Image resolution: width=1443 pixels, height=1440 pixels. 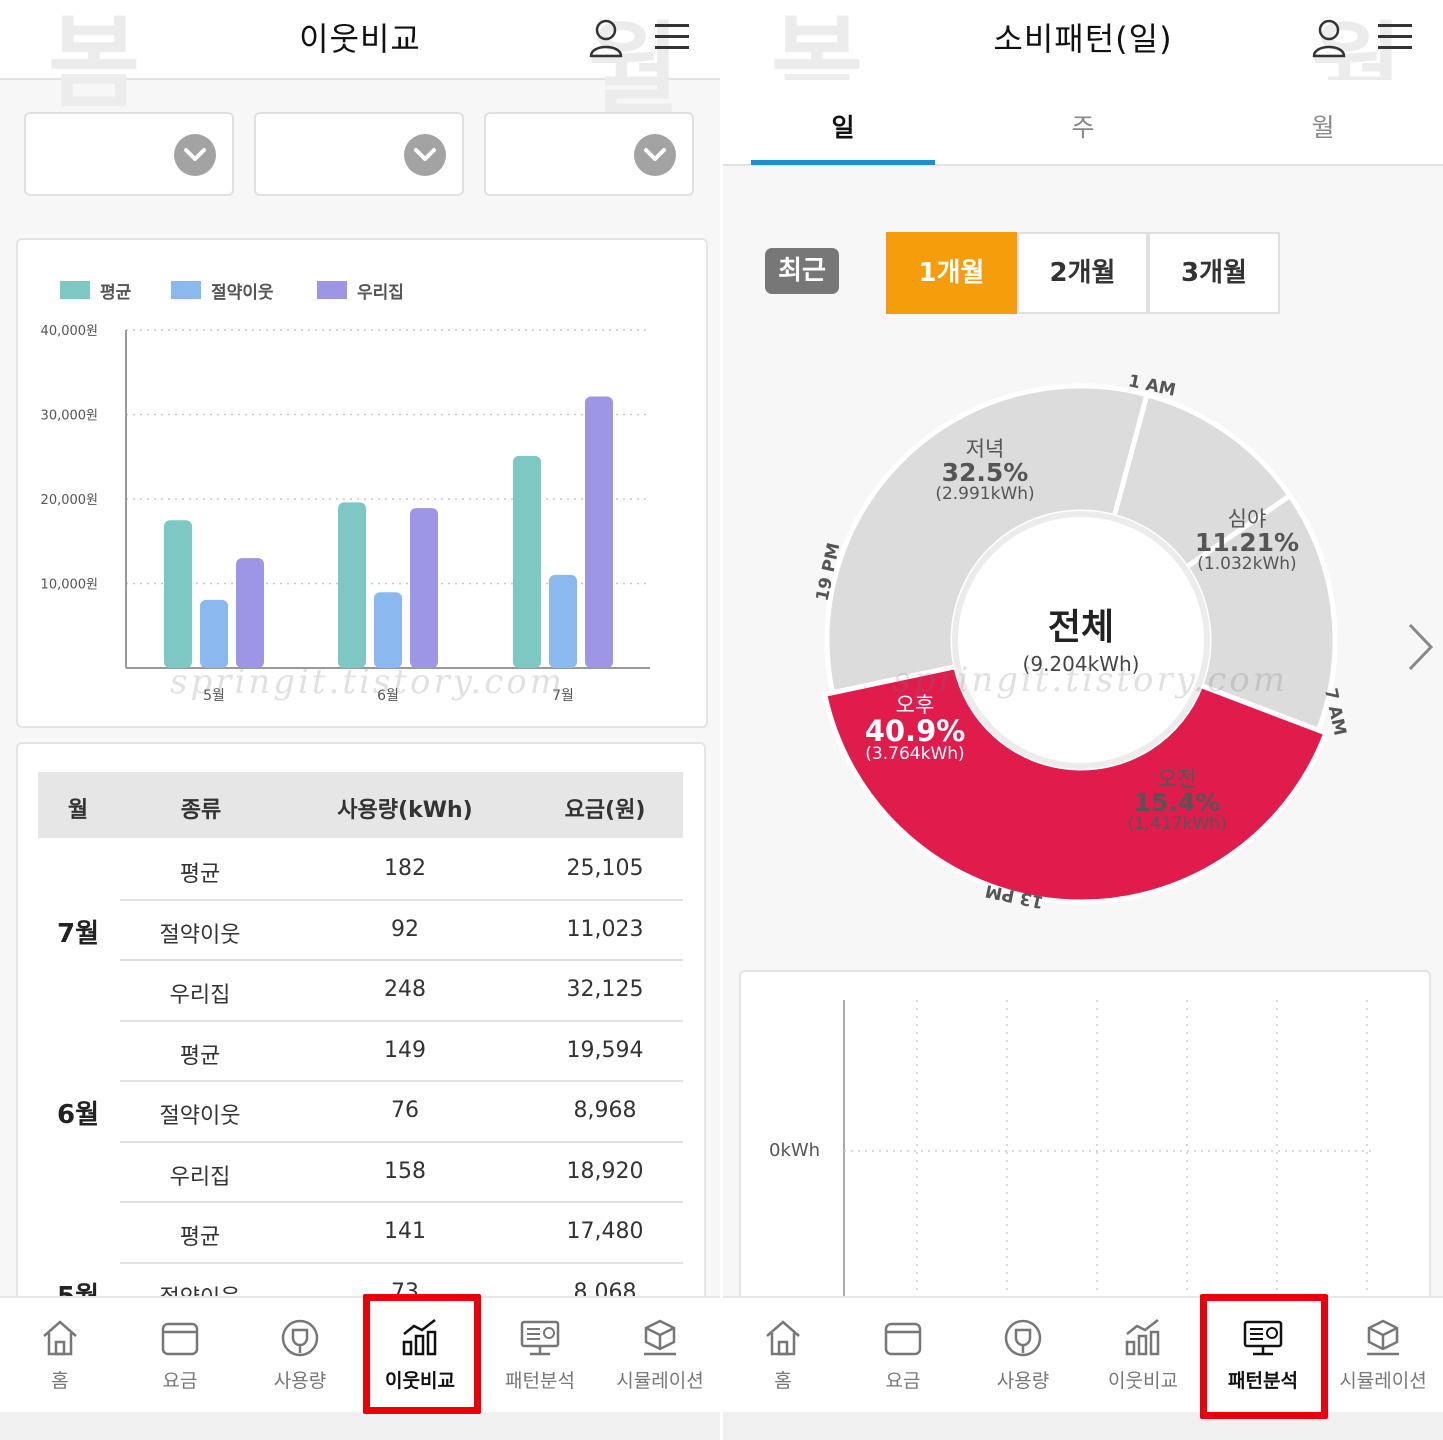 I want to click on donut-center-total: (9.204kWh), so click(x=1081, y=664).